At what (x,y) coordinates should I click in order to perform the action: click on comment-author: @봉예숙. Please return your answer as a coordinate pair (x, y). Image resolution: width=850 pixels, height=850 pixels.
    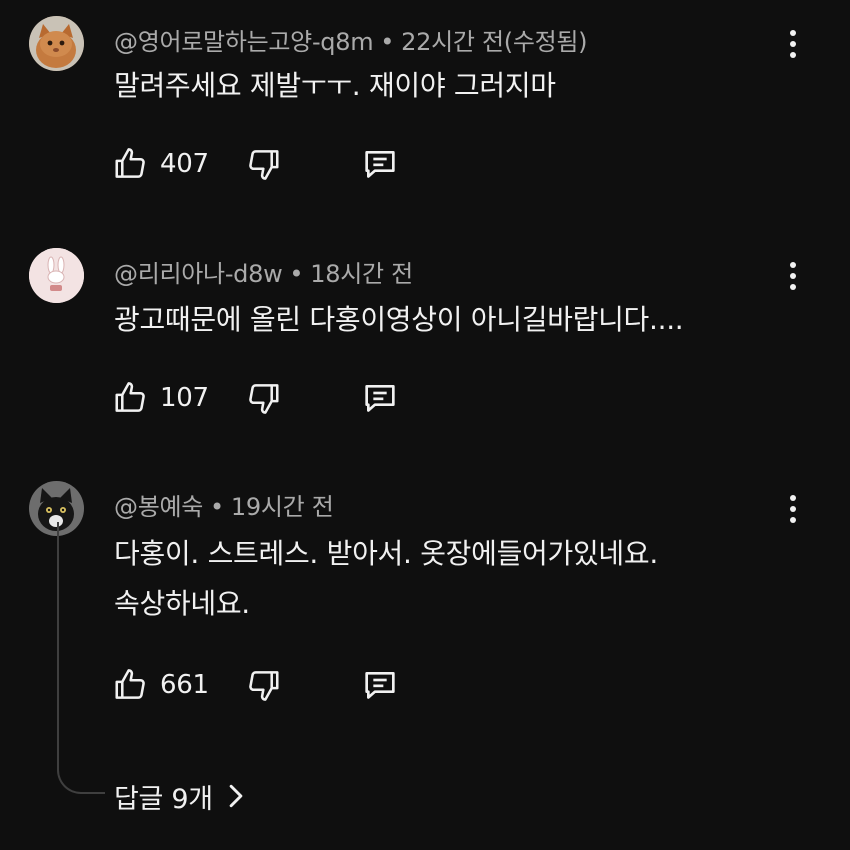
    Looking at the image, I should click on (158, 507).